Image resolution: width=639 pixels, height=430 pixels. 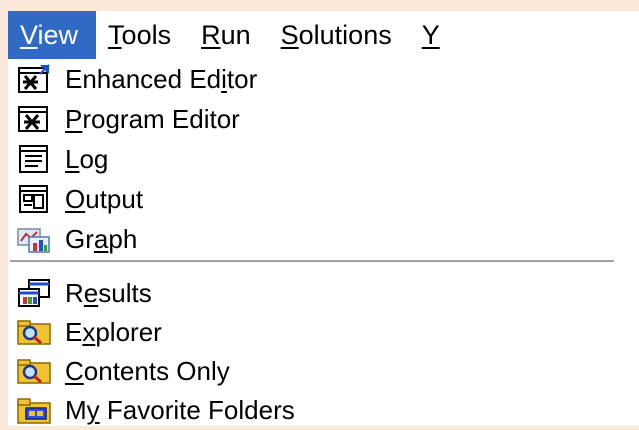 What do you see at coordinates (34, 371) in the screenshot?
I see `contents-only-icon` at bounding box center [34, 371].